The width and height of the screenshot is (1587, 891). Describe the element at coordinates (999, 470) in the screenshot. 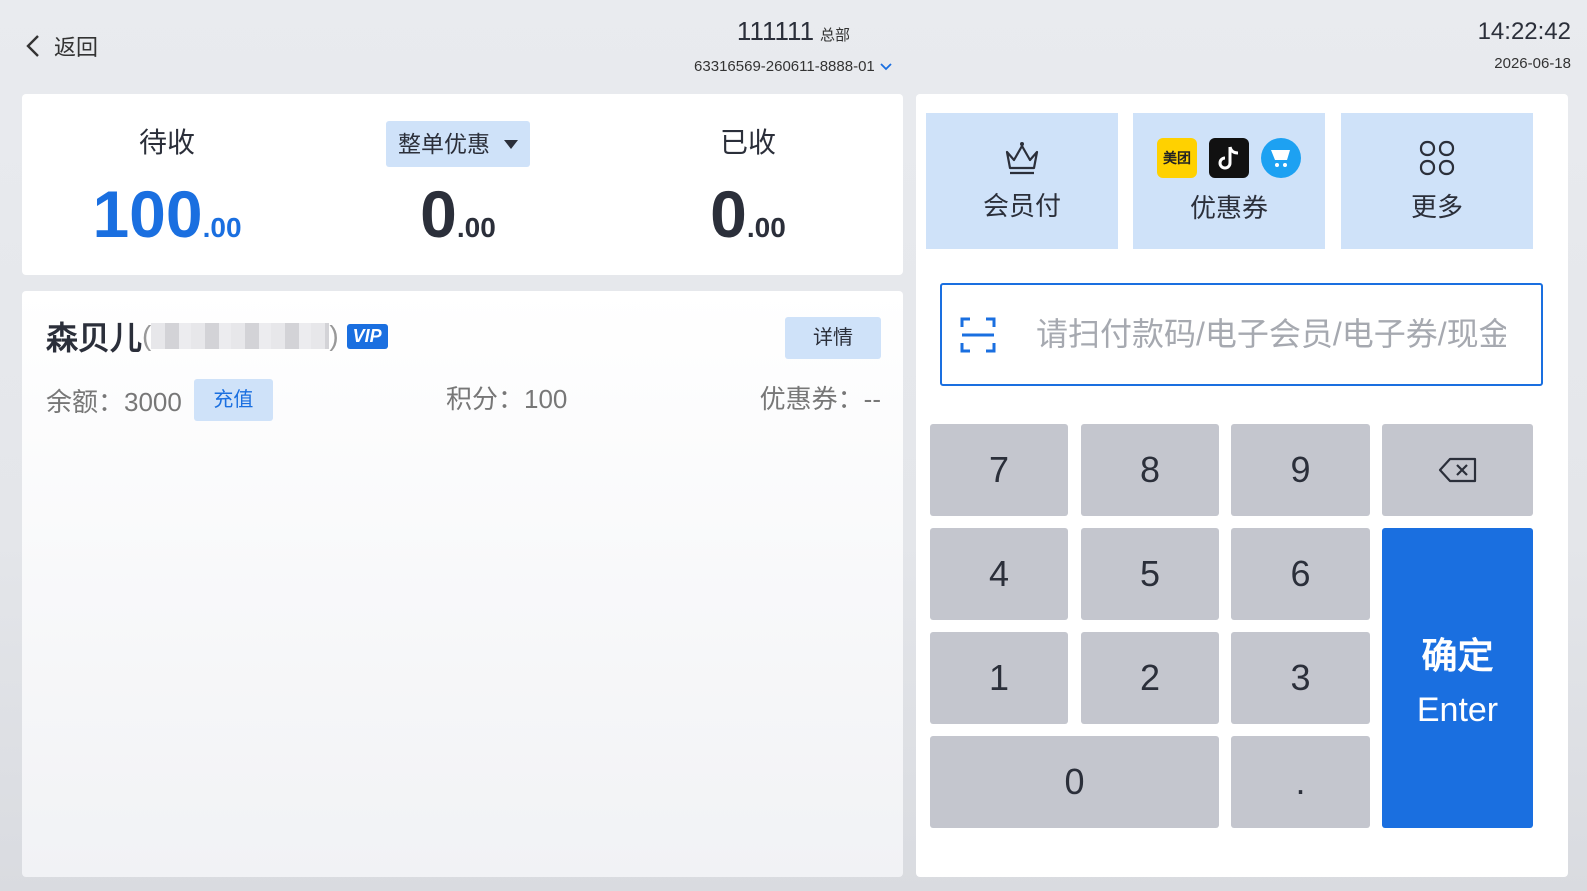

I see `key-7: 7` at that location.